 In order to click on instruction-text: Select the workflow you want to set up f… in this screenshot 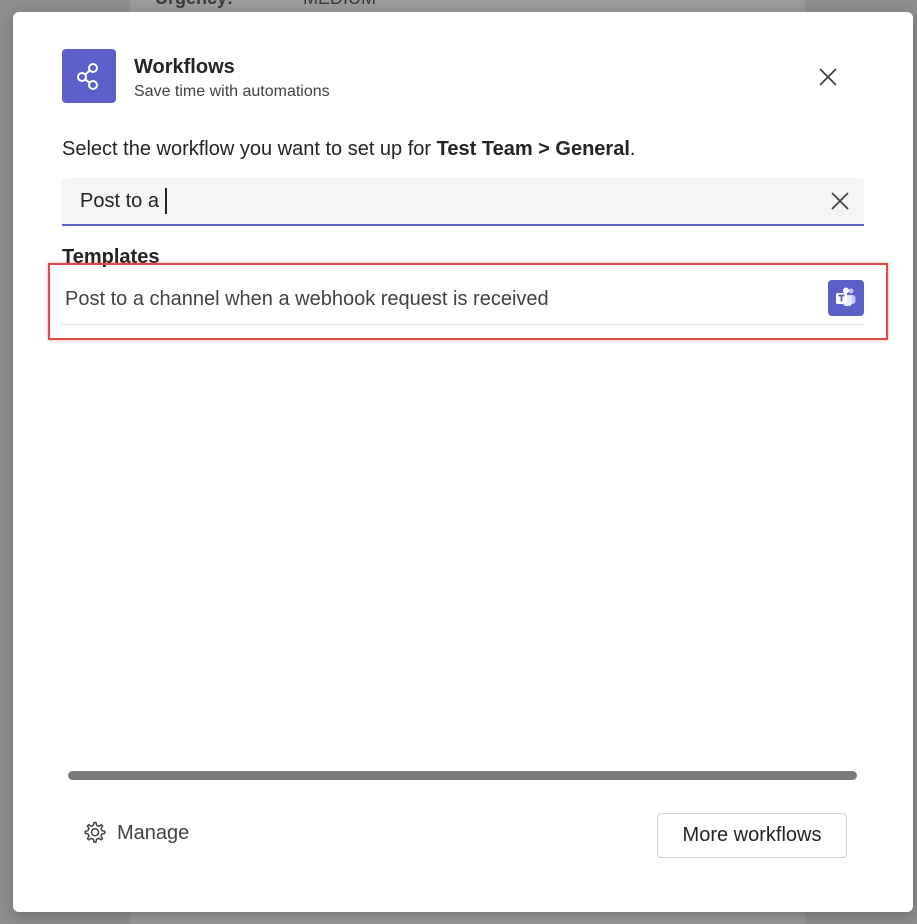, I will do `click(348, 149)`.